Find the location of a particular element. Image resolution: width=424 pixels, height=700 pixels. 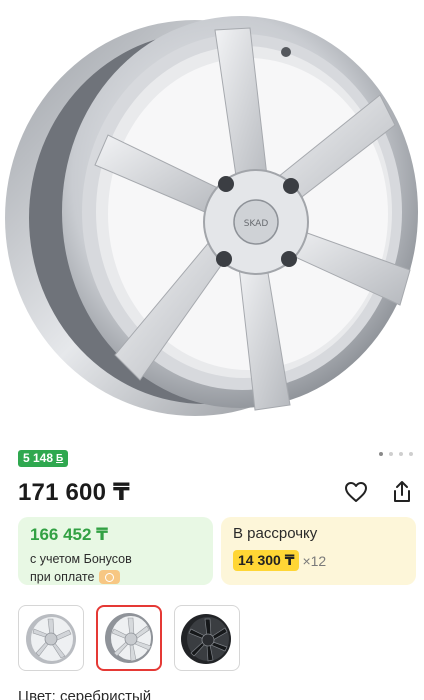

bonus-note-line1: с учетом Бонусов is located at coordinates (81, 559).